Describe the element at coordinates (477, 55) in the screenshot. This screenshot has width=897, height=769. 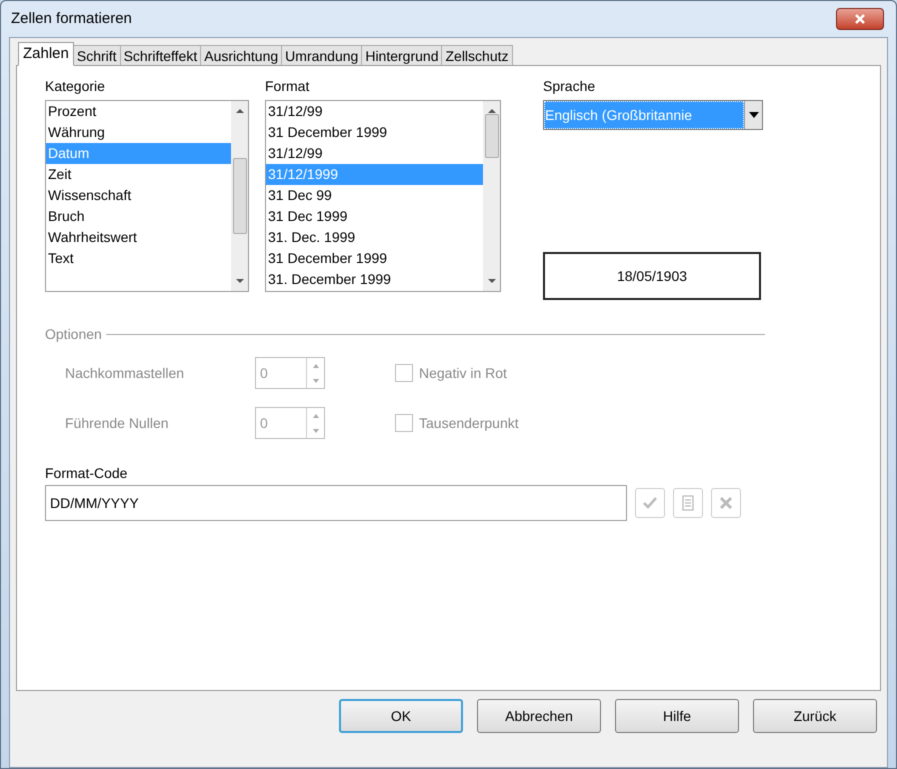
I see `tab: Zellschutz` at that location.